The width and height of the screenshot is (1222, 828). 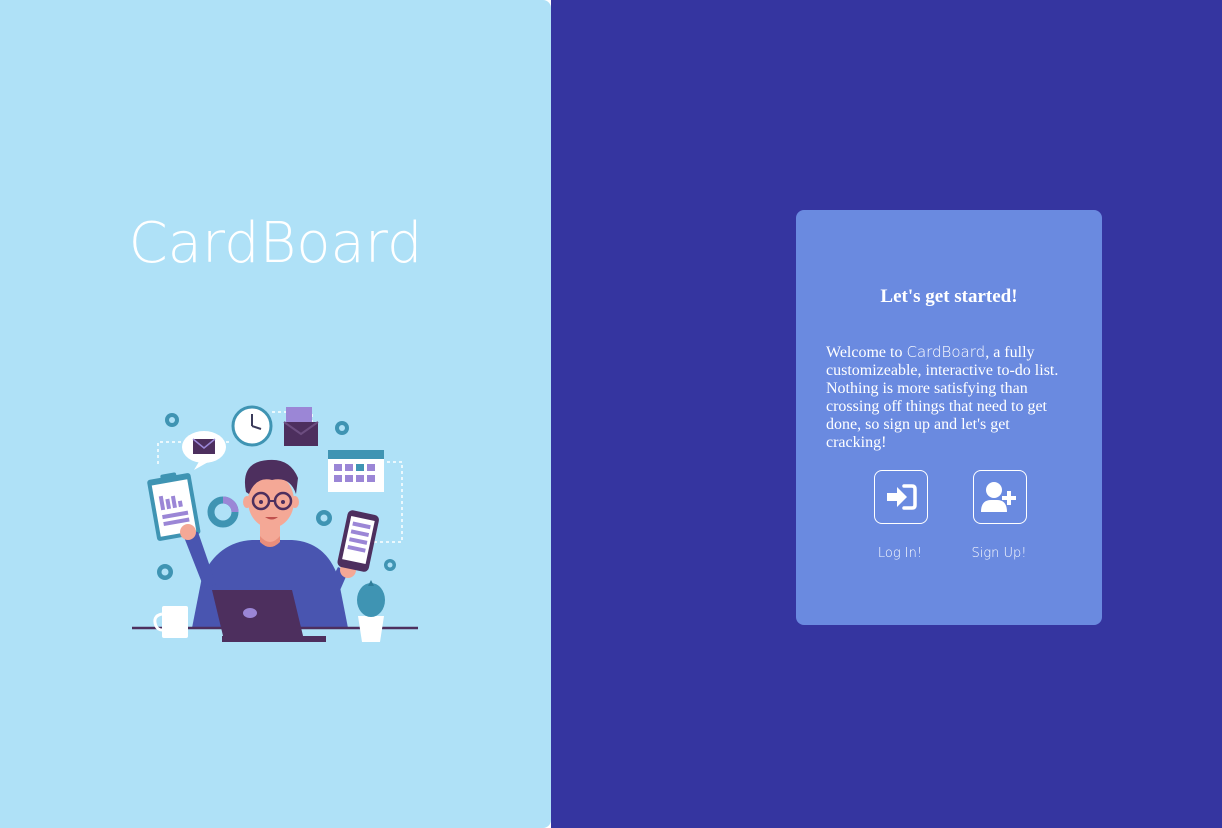 What do you see at coordinates (999, 553) in the screenshot?
I see `sign-up-label: Sign Up!` at bounding box center [999, 553].